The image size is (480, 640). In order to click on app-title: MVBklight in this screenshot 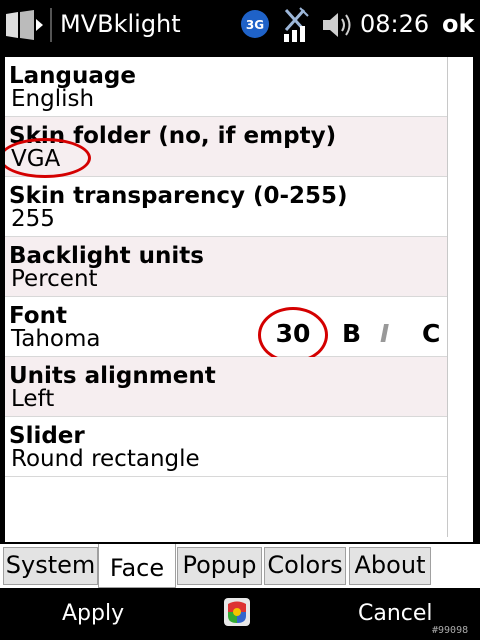, I will do `click(120, 24)`.